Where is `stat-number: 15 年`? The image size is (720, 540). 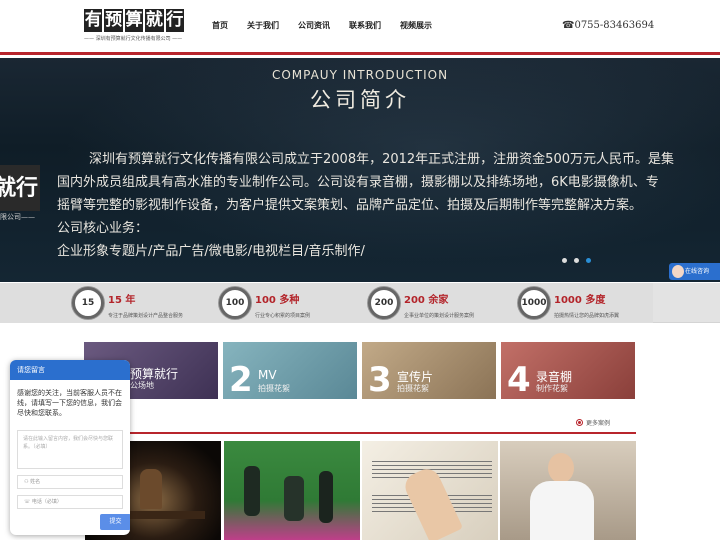 stat-number: 15 年 is located at coordinates (122, 300).